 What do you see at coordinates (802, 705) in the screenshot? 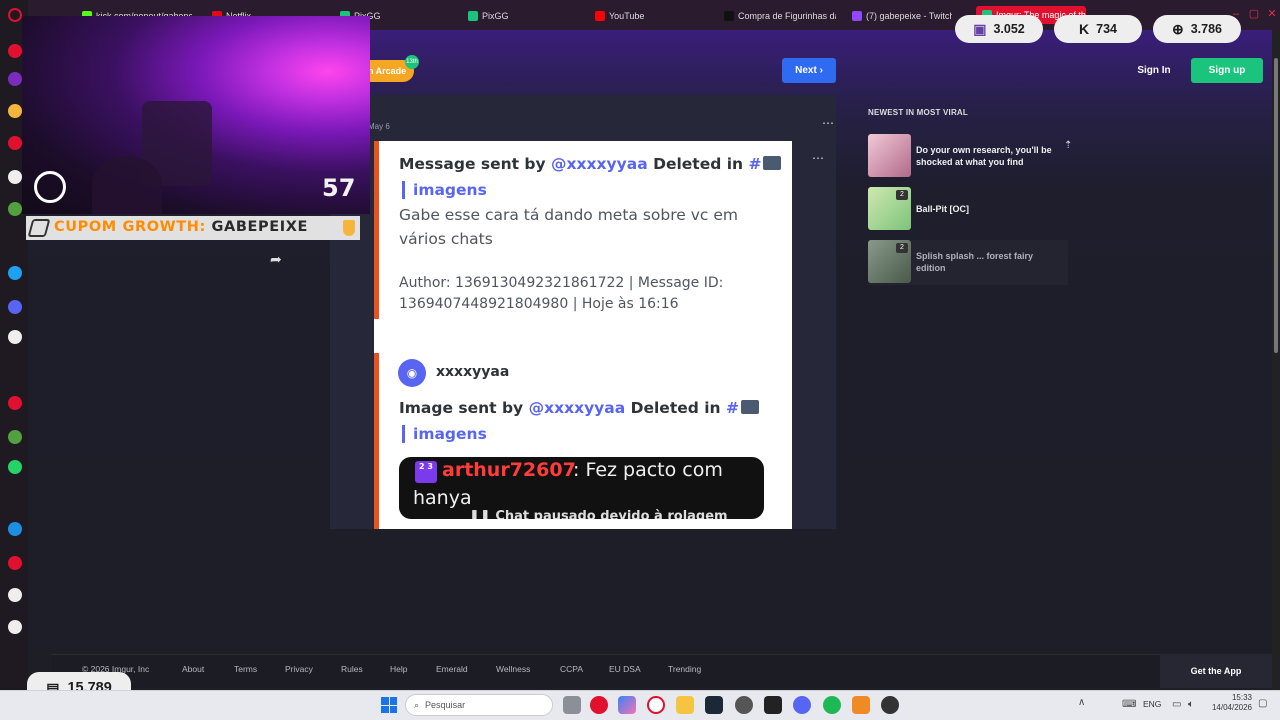
I see `discord-icon` at bounding box center [802, 705].